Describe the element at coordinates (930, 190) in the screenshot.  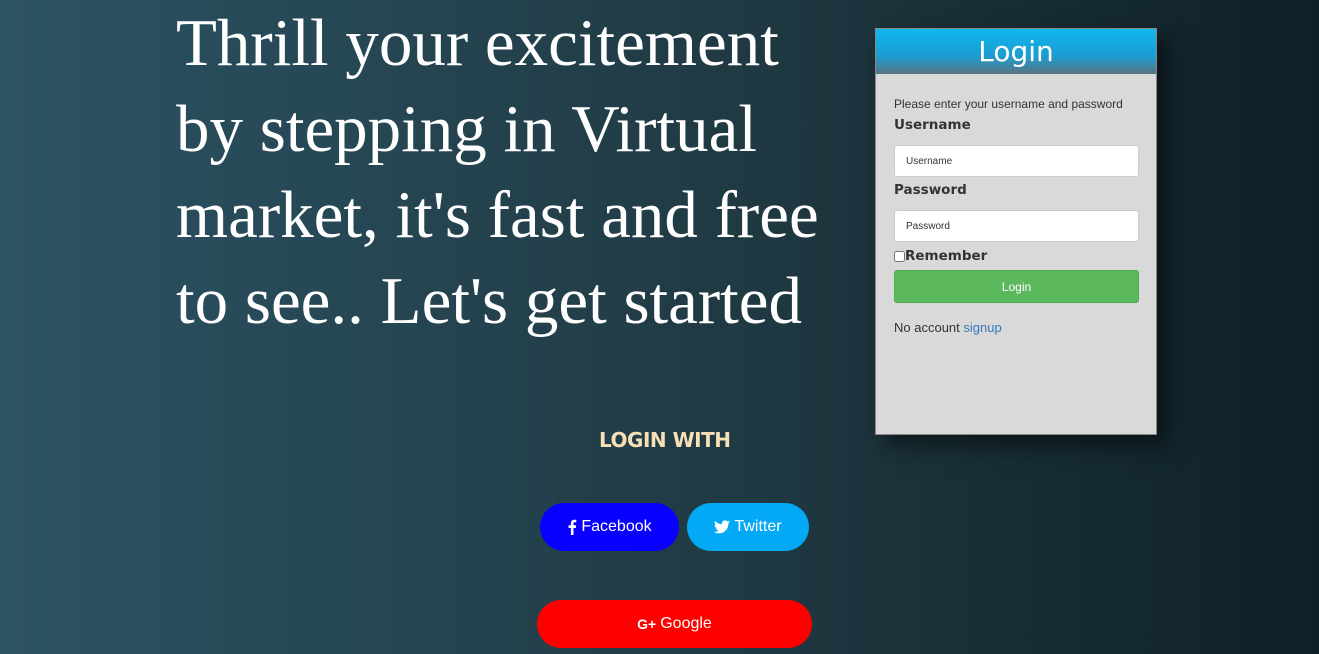
I see `password-label: Password` at that location.